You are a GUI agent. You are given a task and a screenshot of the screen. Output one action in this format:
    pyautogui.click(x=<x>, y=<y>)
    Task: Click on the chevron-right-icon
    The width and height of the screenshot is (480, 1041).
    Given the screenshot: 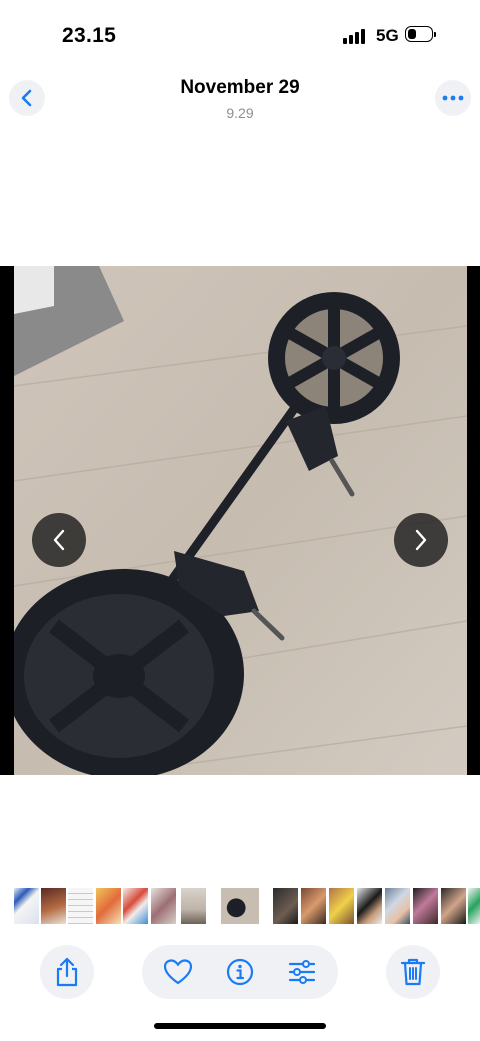 What is the action you would take?
    pyautogui.click(x=421, y=540)
    